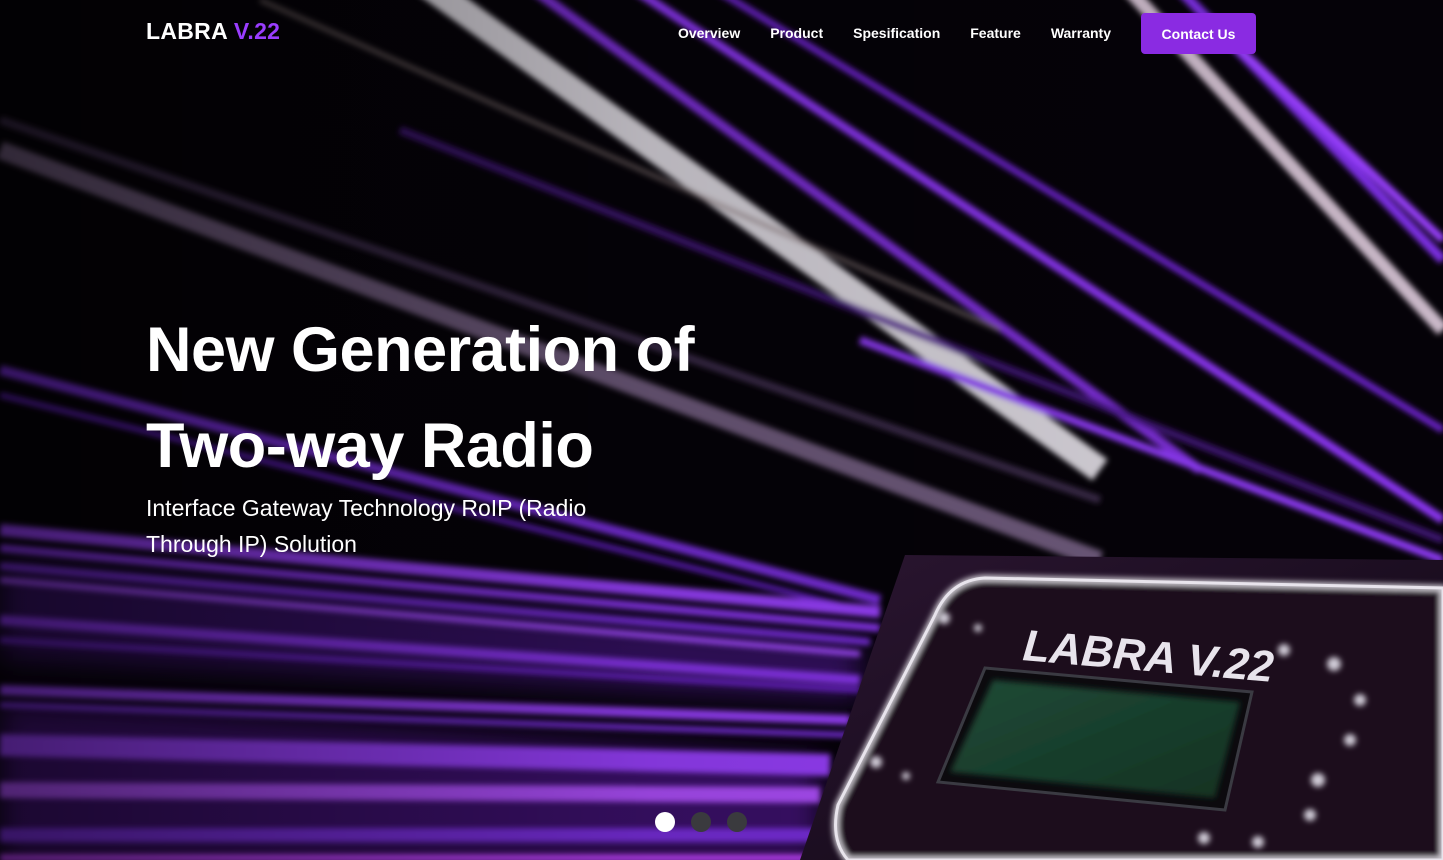  Describe the element at coordinates (1198, 33) in the screenshot. I see `contact-us-button: Contact Us` at that location.